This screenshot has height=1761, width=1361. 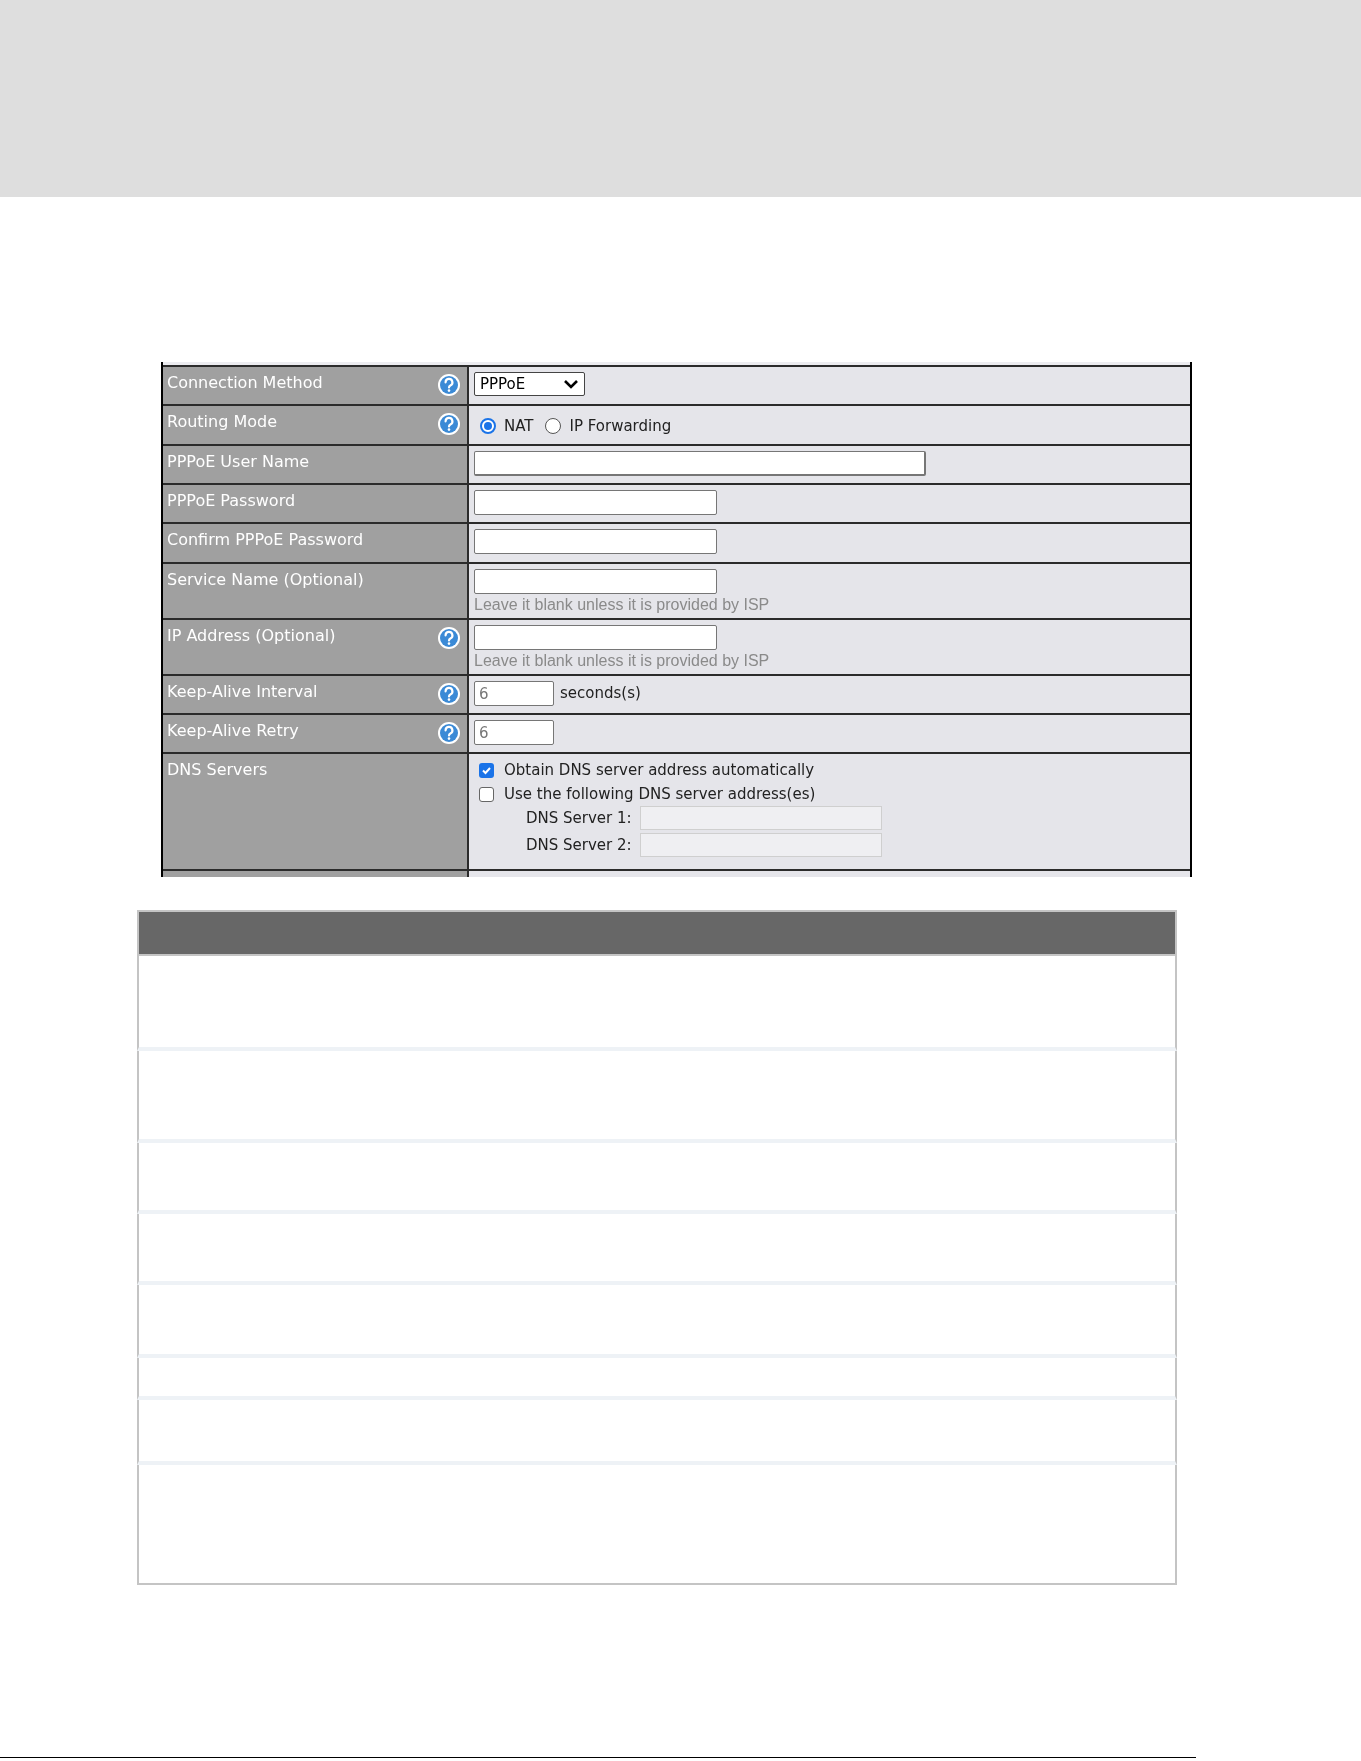 What do you see at coordinates (529, 384) in the screenshot?
I see `connection-method-select: PPPoE` at bounding box center [529, 384].